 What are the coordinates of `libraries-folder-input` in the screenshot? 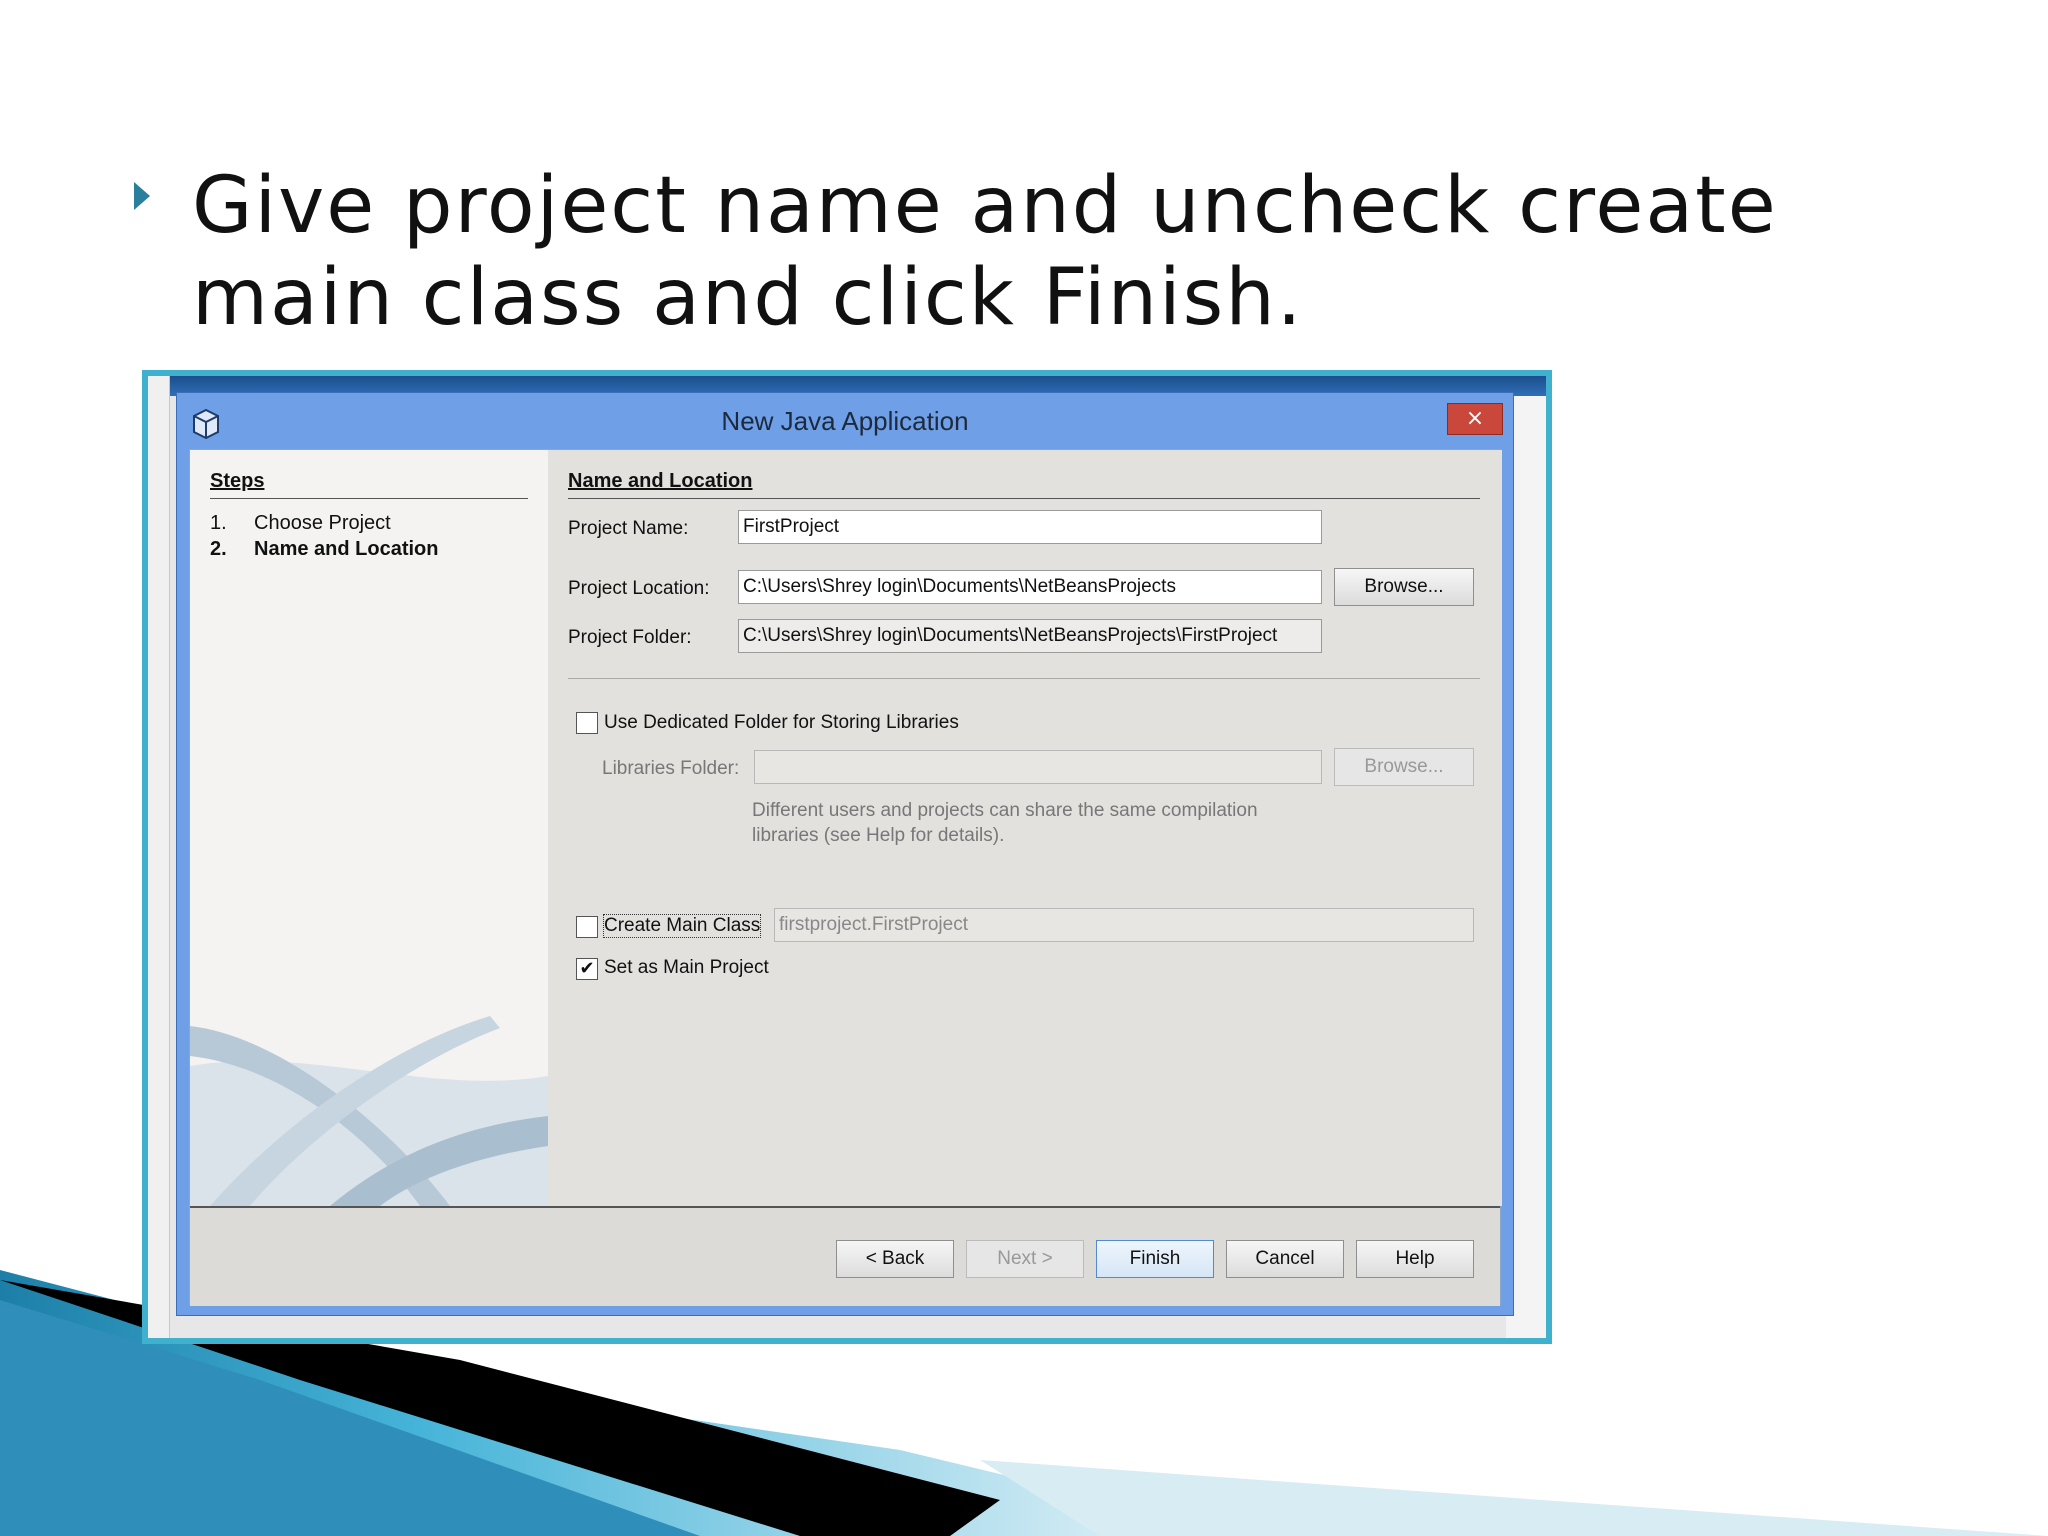 It's located at (1038, 767).